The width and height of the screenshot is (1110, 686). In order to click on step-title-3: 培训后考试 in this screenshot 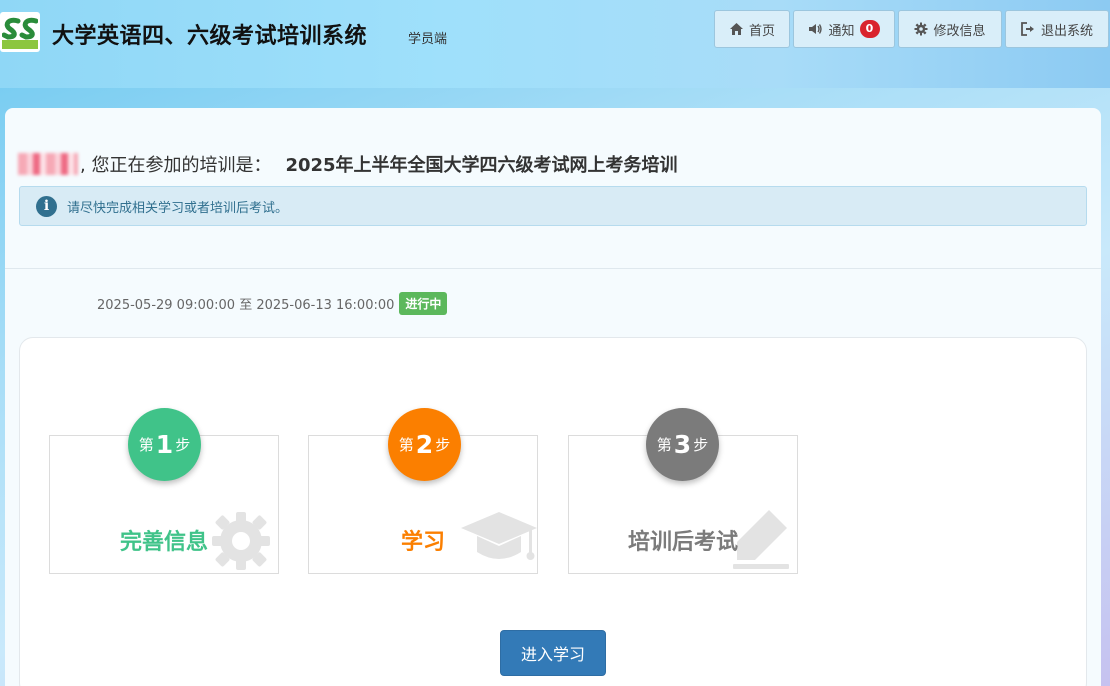, I will do `click(682, 542)`.